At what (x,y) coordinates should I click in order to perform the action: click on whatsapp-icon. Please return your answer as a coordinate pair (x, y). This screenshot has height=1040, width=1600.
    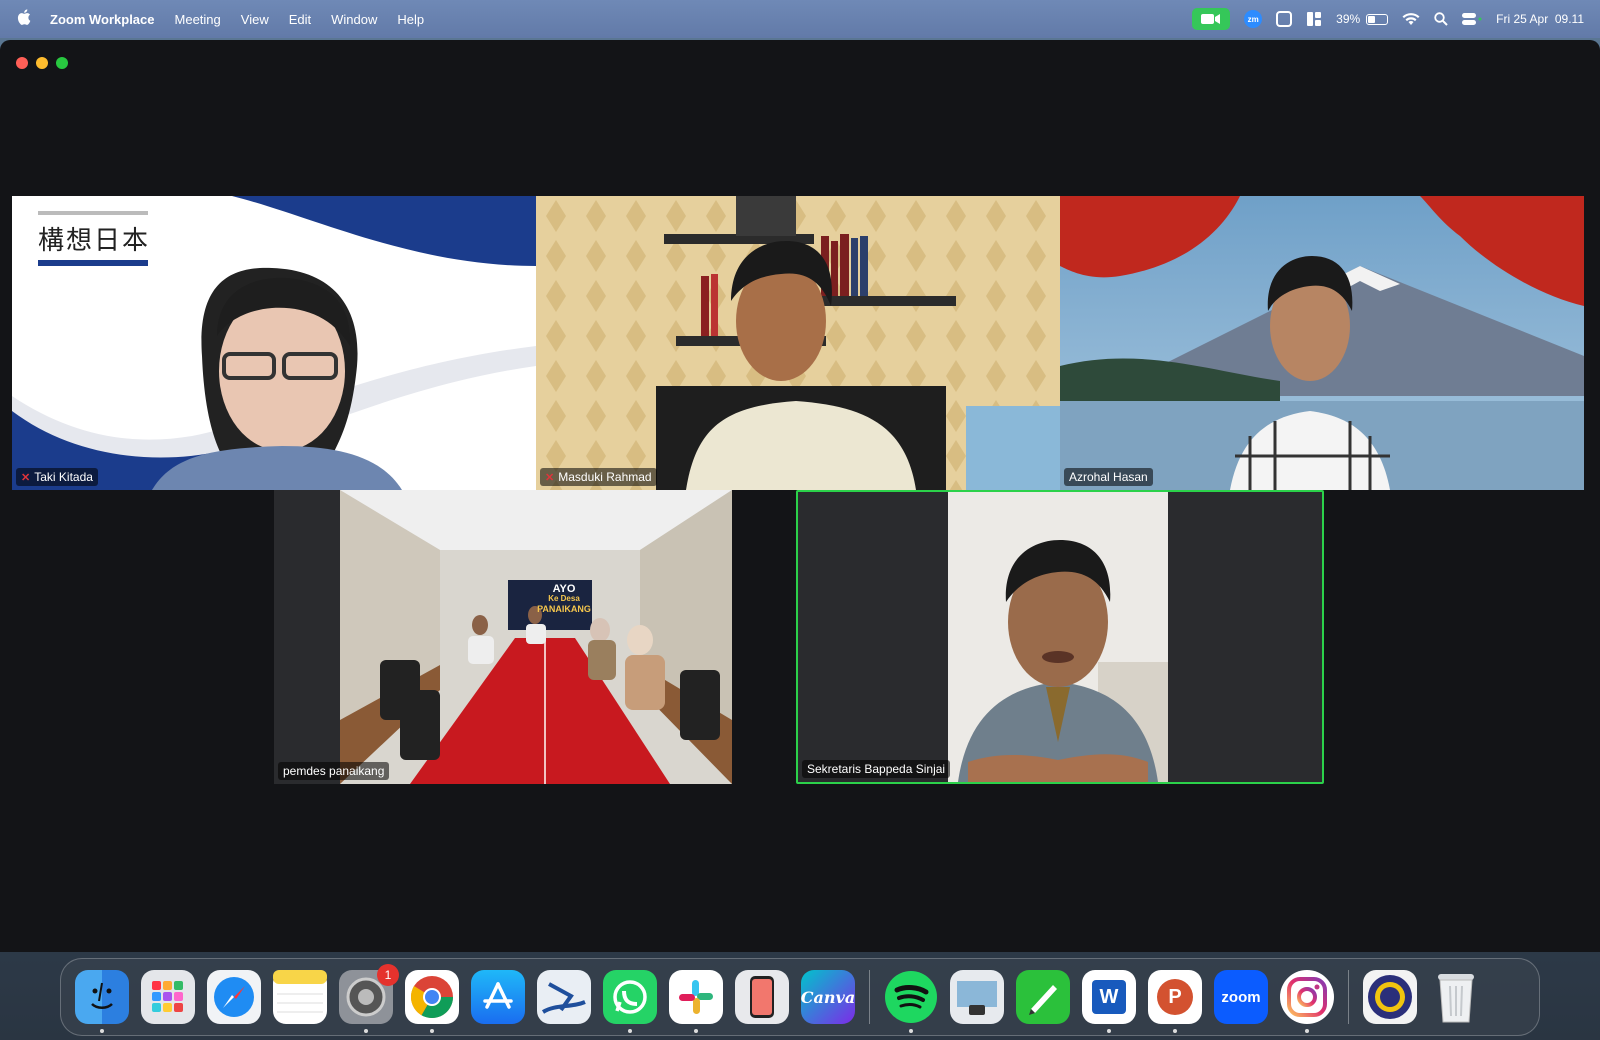
    Looking at the image, I should click on (630, 1001).